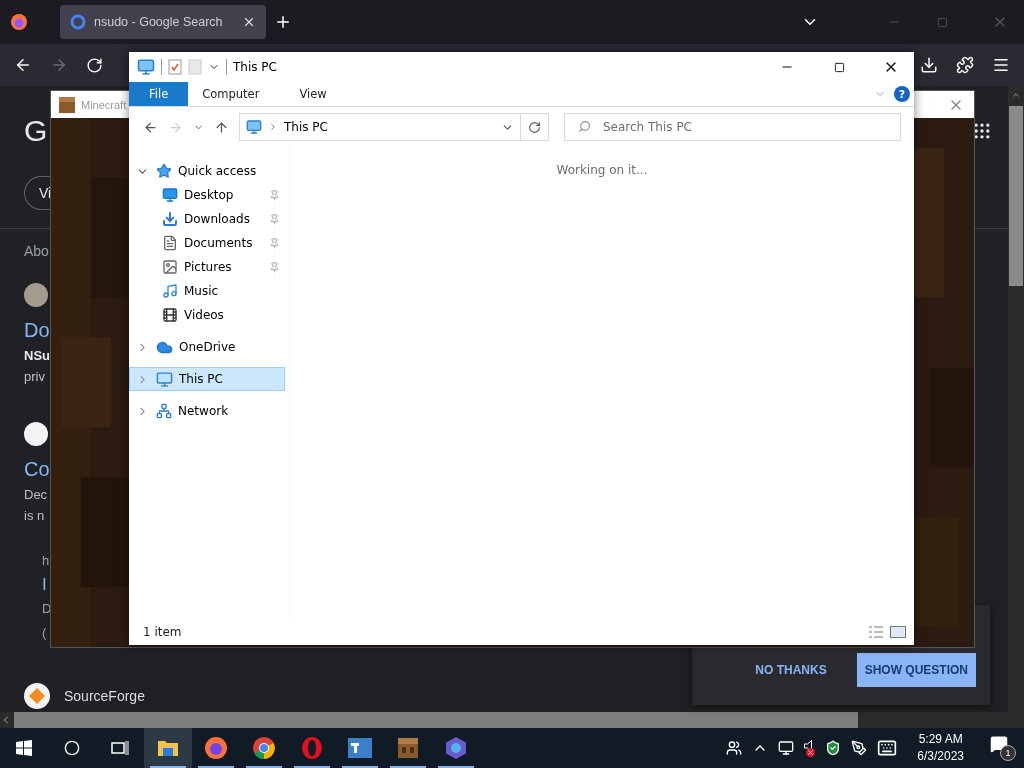  I want to click on google-logo: G, so click(36, 131).